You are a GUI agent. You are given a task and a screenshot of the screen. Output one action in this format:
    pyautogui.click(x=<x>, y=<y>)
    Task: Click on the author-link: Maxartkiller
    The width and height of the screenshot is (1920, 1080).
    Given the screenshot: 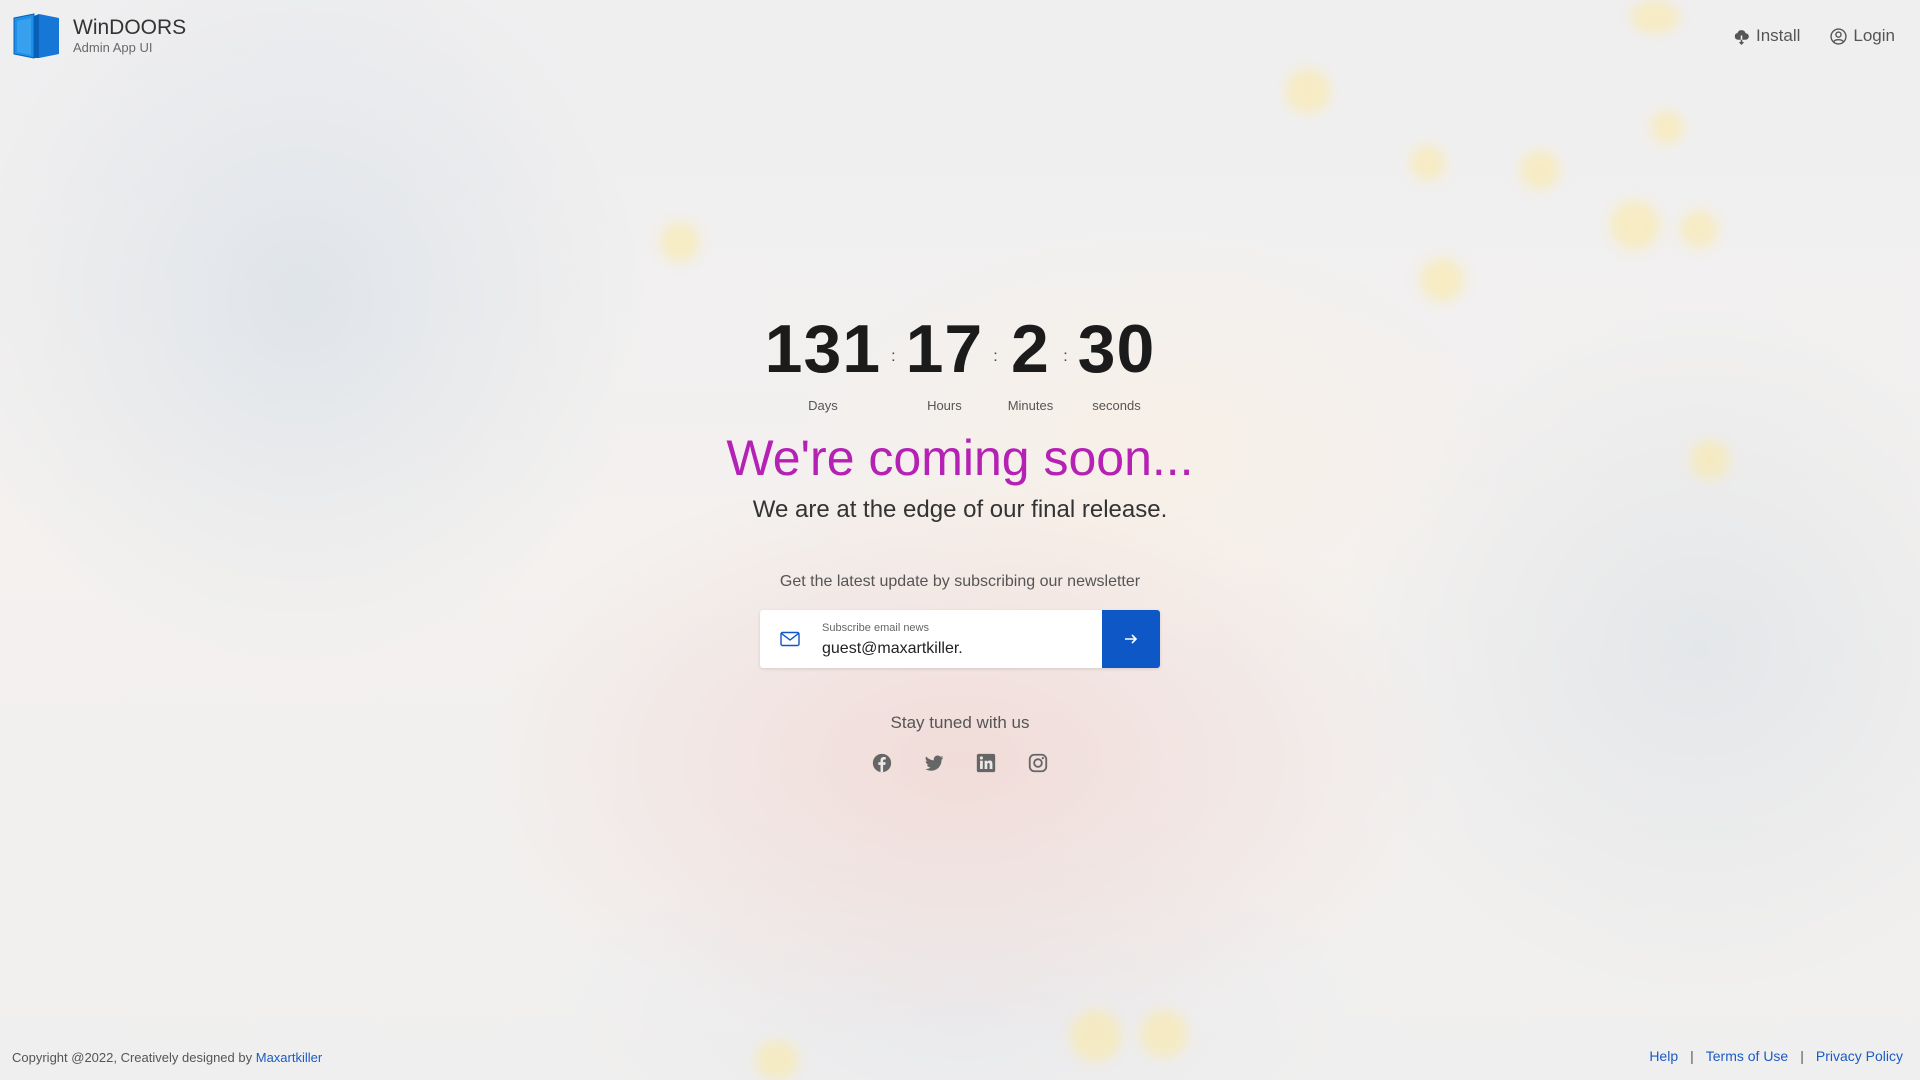 What is the action you would take?
    pyautogui.click(x=289, y=1057)
    